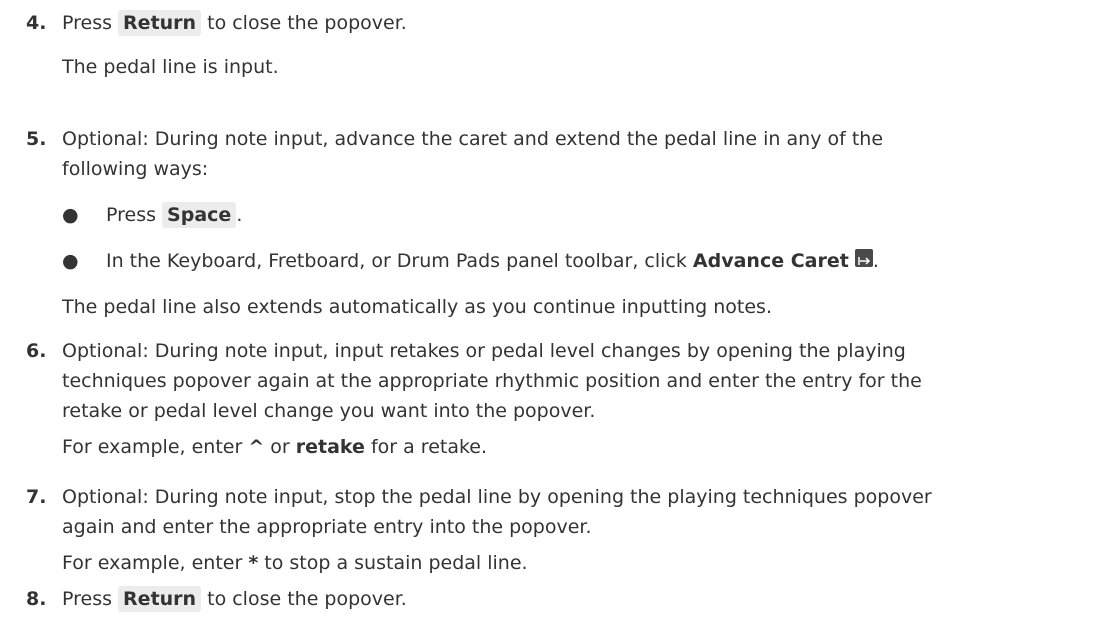  Describe the element at coordinates (863, 258) in the screenshot. I see `advance-caret-icon` at that location.